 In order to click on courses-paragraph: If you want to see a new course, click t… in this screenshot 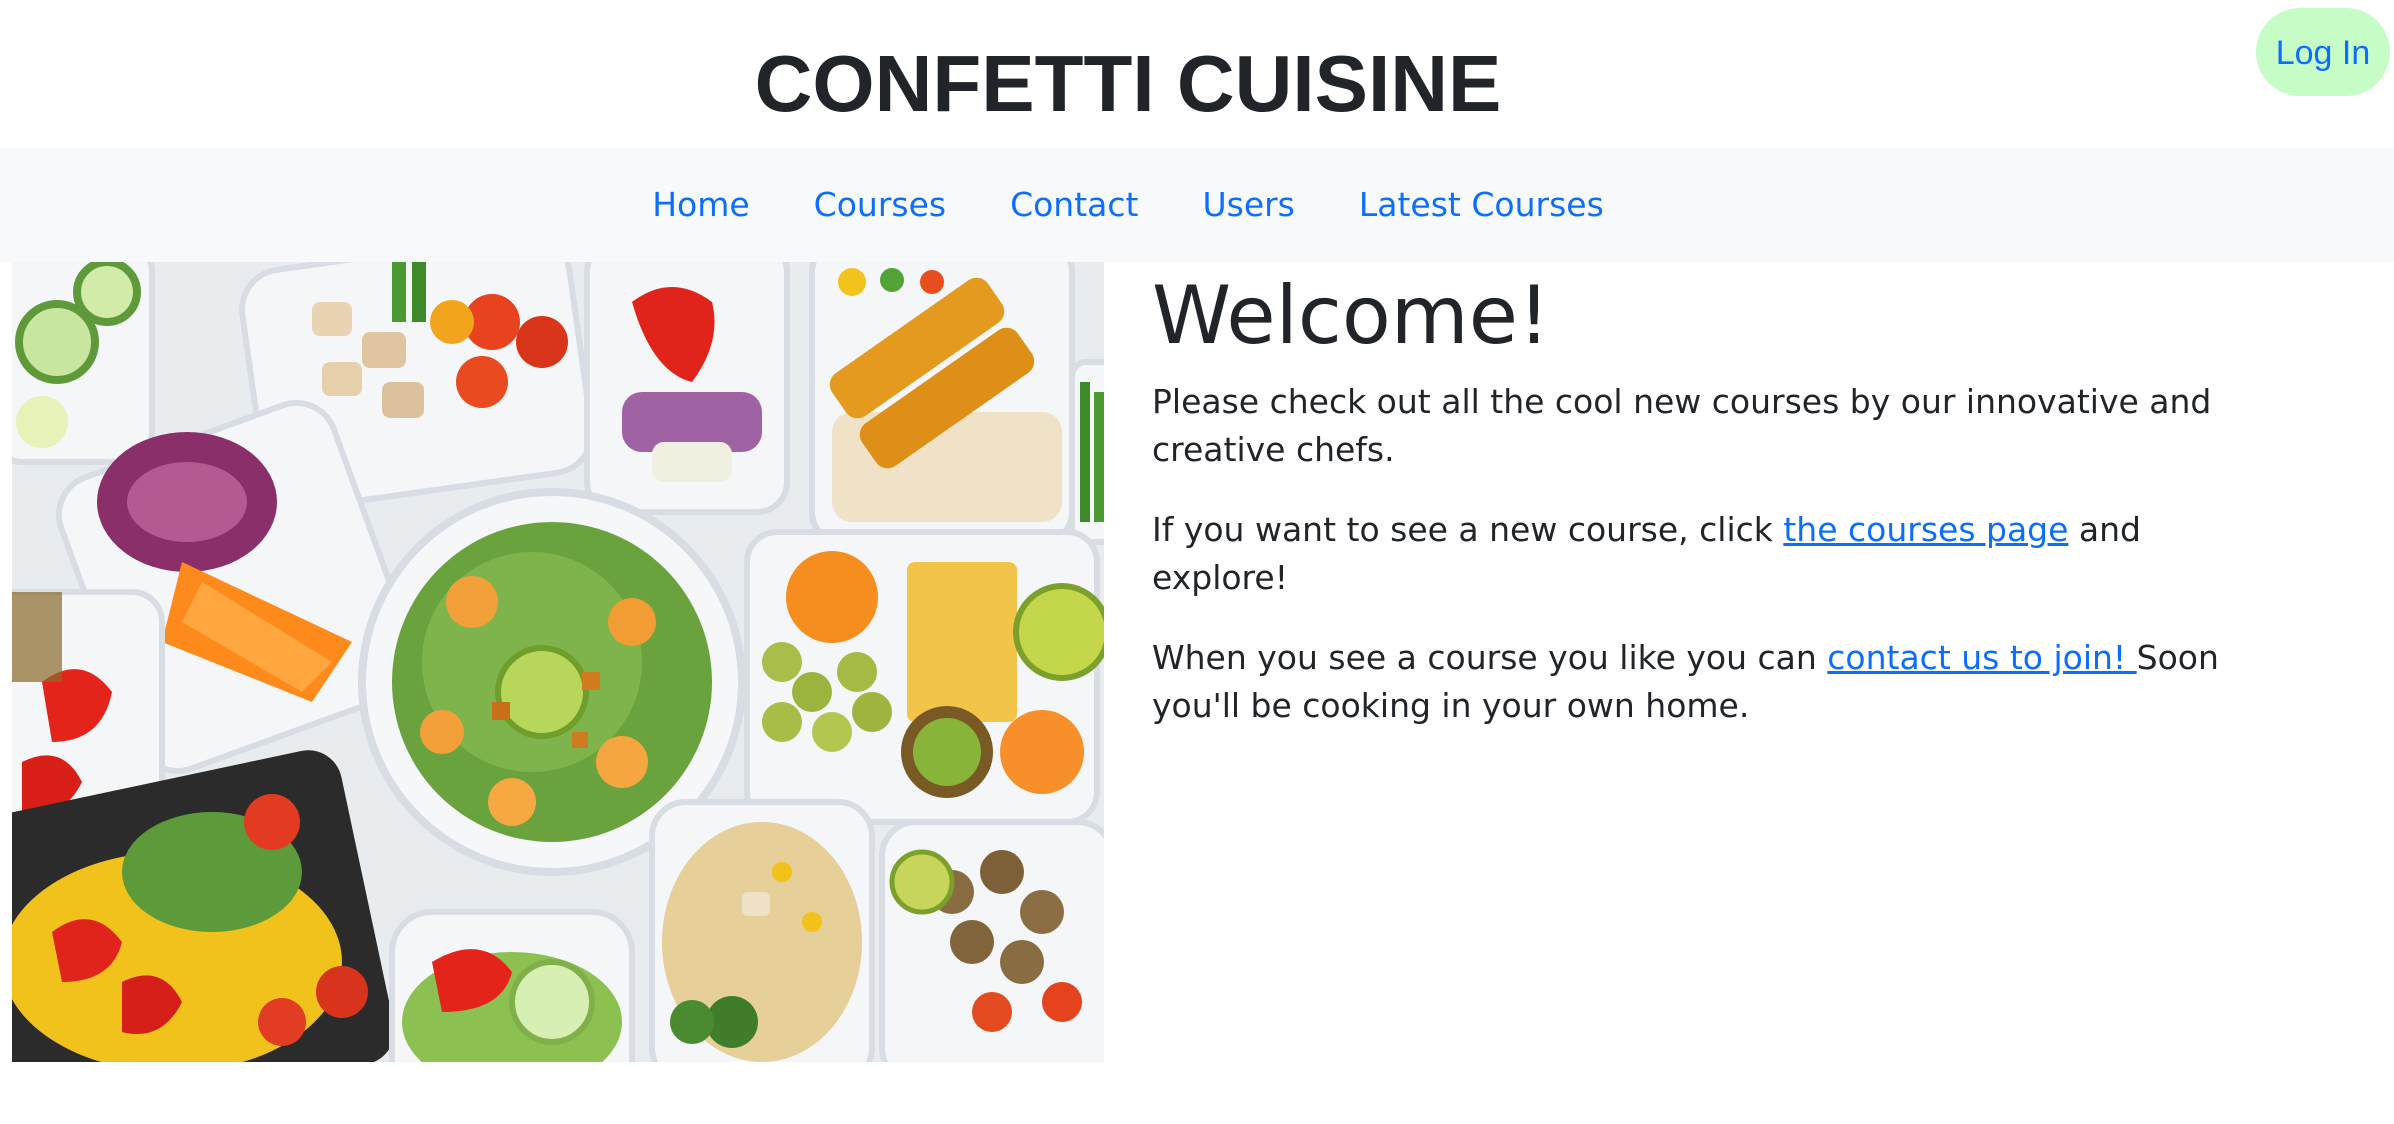, I will do `click(1702, 554)`.